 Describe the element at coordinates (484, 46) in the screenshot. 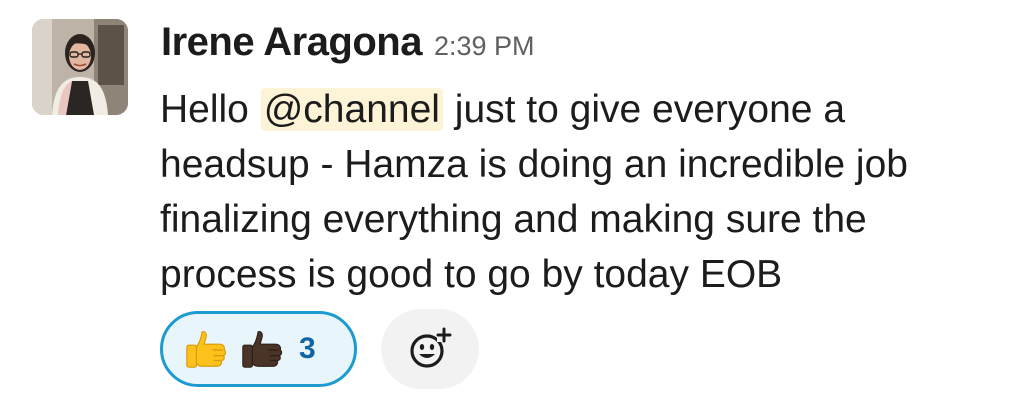

I see `timestamp: 2:39 PM` at that location.